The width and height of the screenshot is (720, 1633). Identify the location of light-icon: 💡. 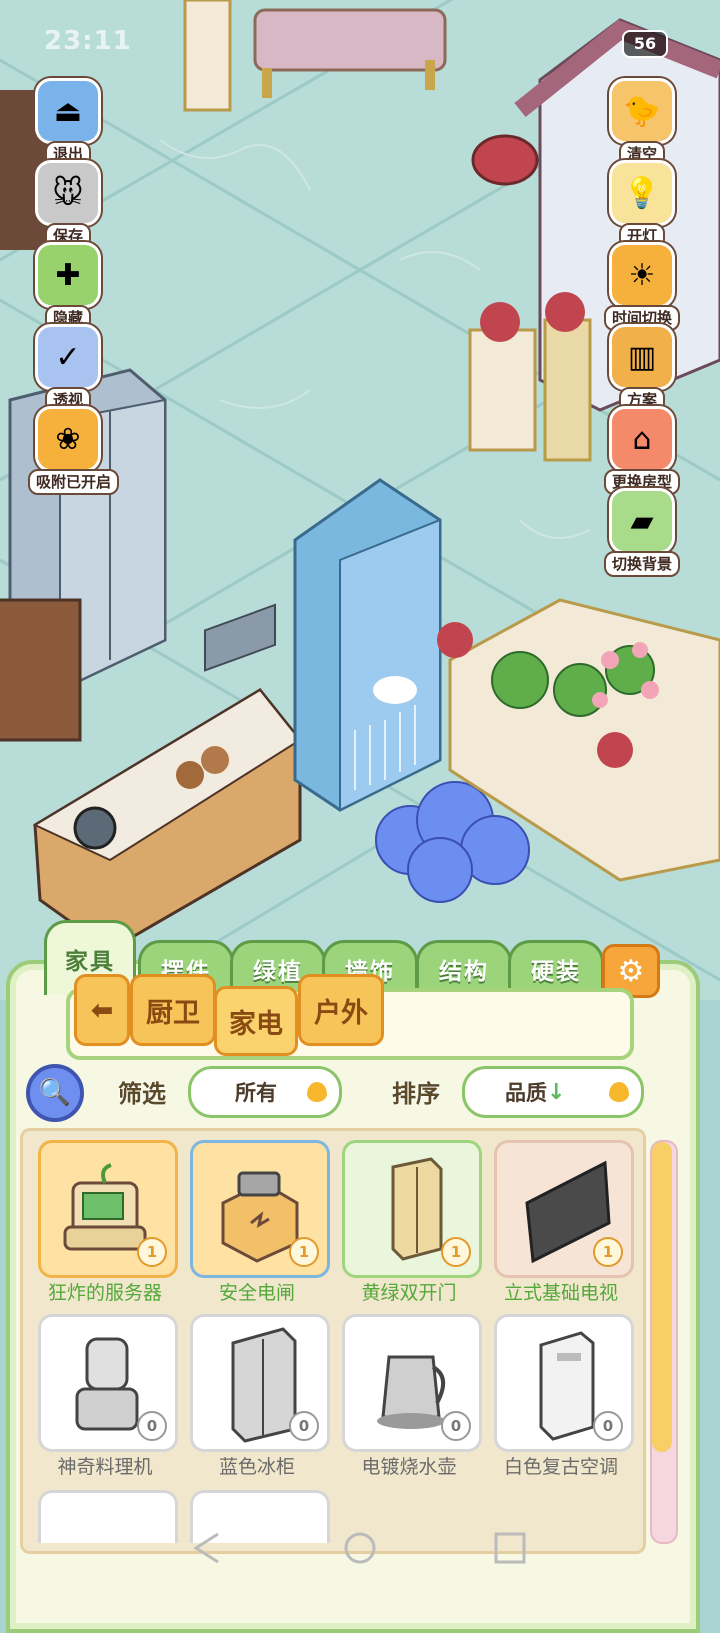
(642, 193).